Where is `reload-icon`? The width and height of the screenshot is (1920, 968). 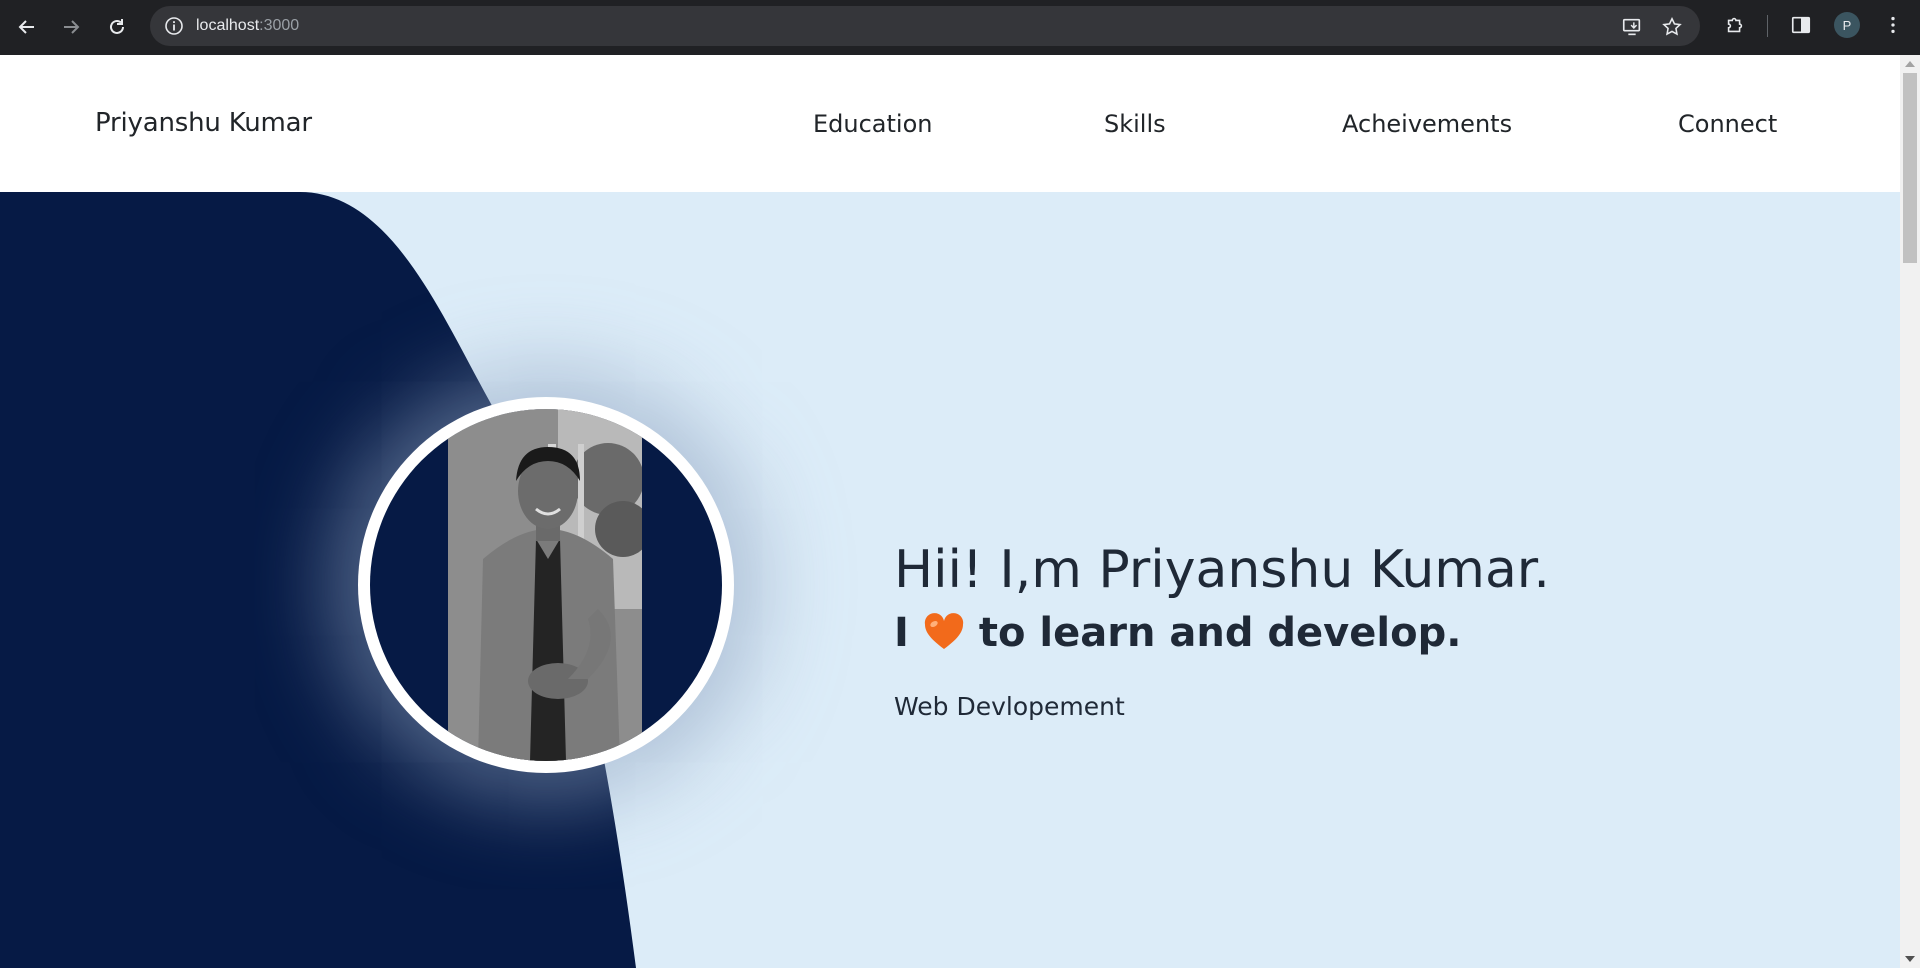
reload-icon is located at coordinates (117, 27).